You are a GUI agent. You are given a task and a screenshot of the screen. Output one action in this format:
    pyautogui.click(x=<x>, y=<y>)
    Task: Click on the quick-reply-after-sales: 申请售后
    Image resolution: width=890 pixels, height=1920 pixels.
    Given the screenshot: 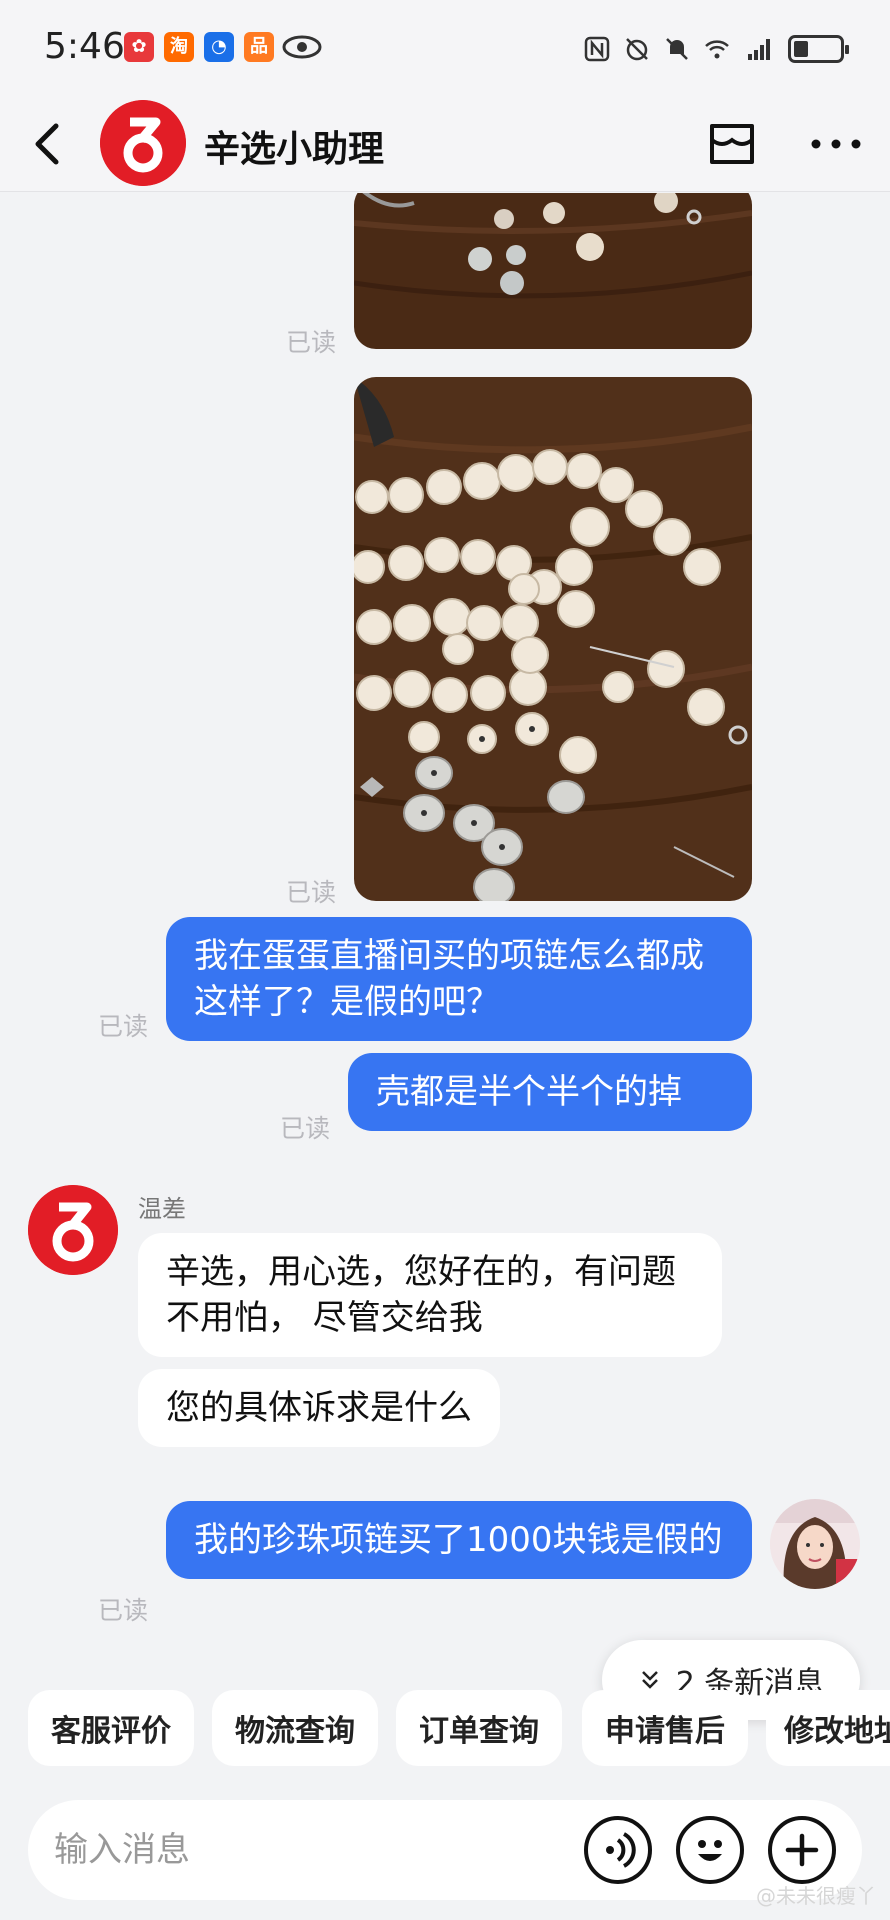 What is the action you would take?
    pyautogui.click(x=665, y=1728)
    